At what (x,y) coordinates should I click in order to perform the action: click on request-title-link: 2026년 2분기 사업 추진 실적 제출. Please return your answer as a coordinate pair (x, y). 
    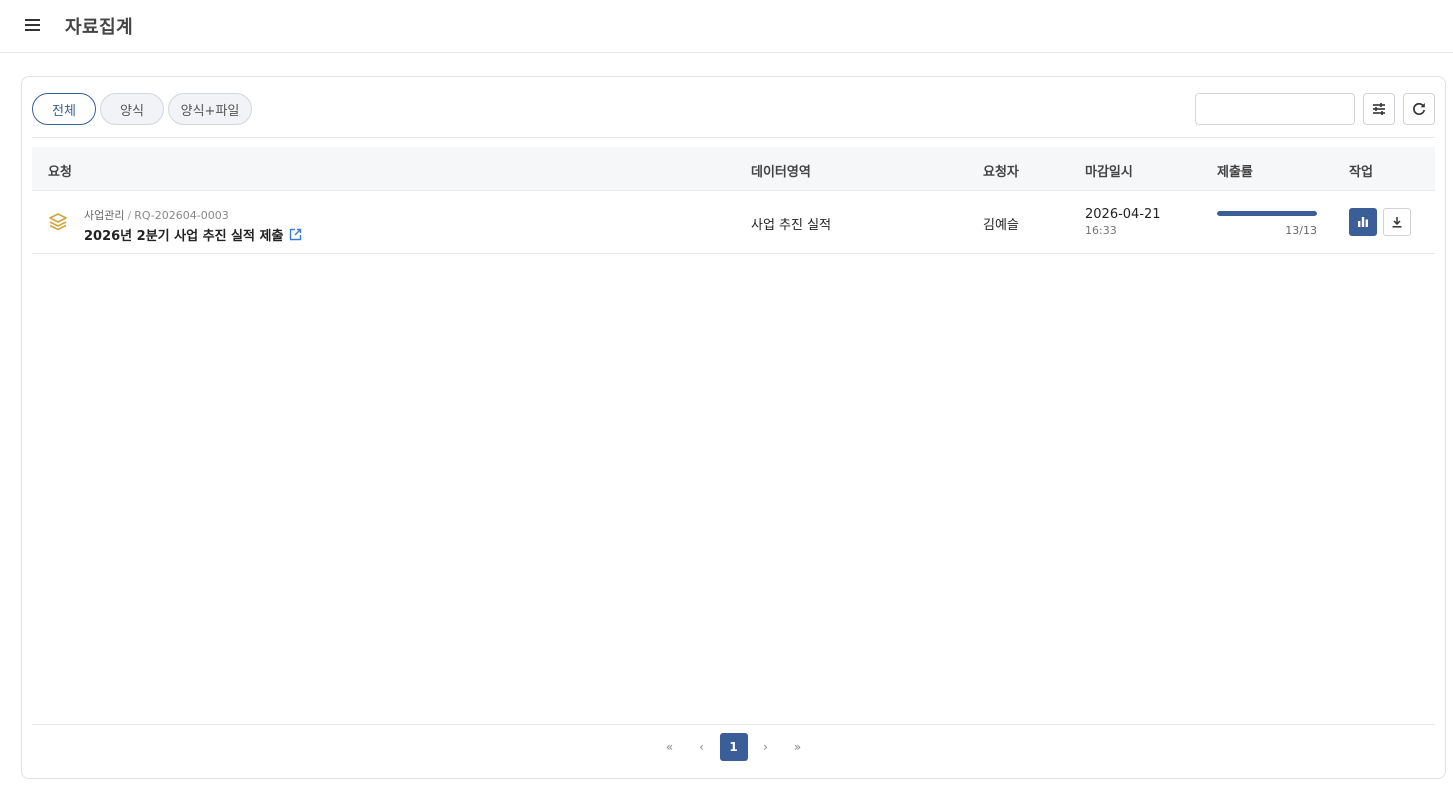
    Looking at the image, I should click on (193, 234).